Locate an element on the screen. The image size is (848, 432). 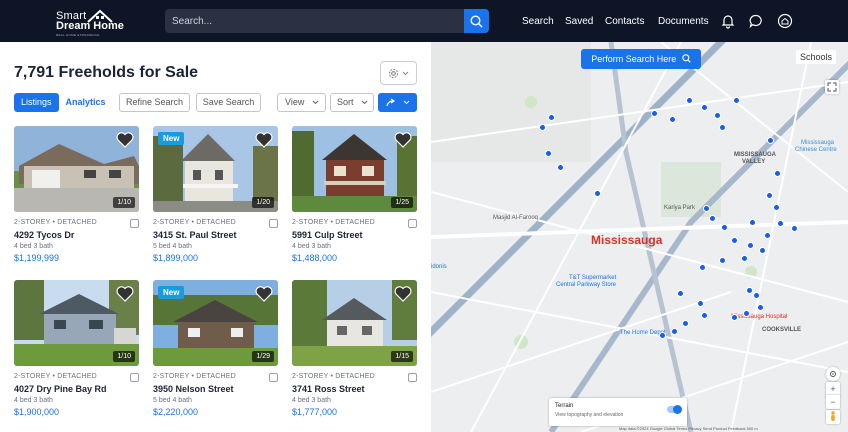
fullscreen-button is located at coordinates (832, 87).